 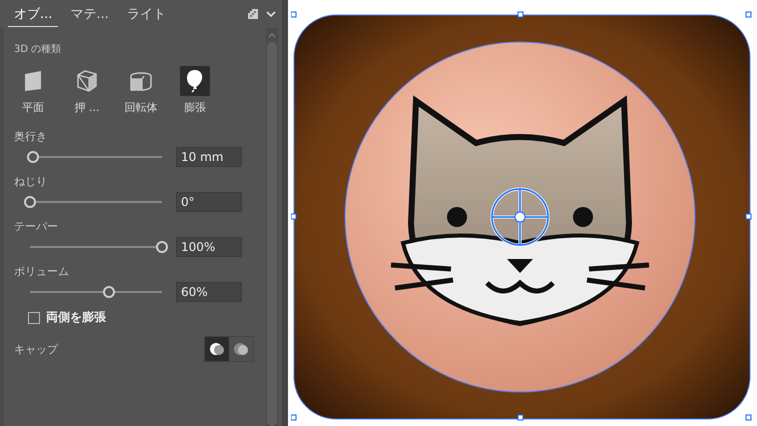 What do you see at coordinates (253, 14) in the screenshot?
I see `grid-icon` at bounding box center [253, 14].